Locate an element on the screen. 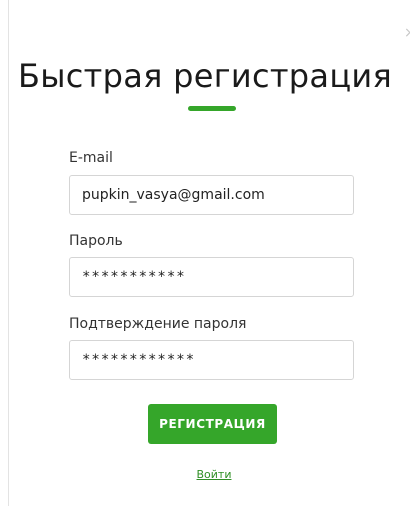 This screenshot has height=506, width=410. password-label: Пароль is located at coordinates (96, 241).